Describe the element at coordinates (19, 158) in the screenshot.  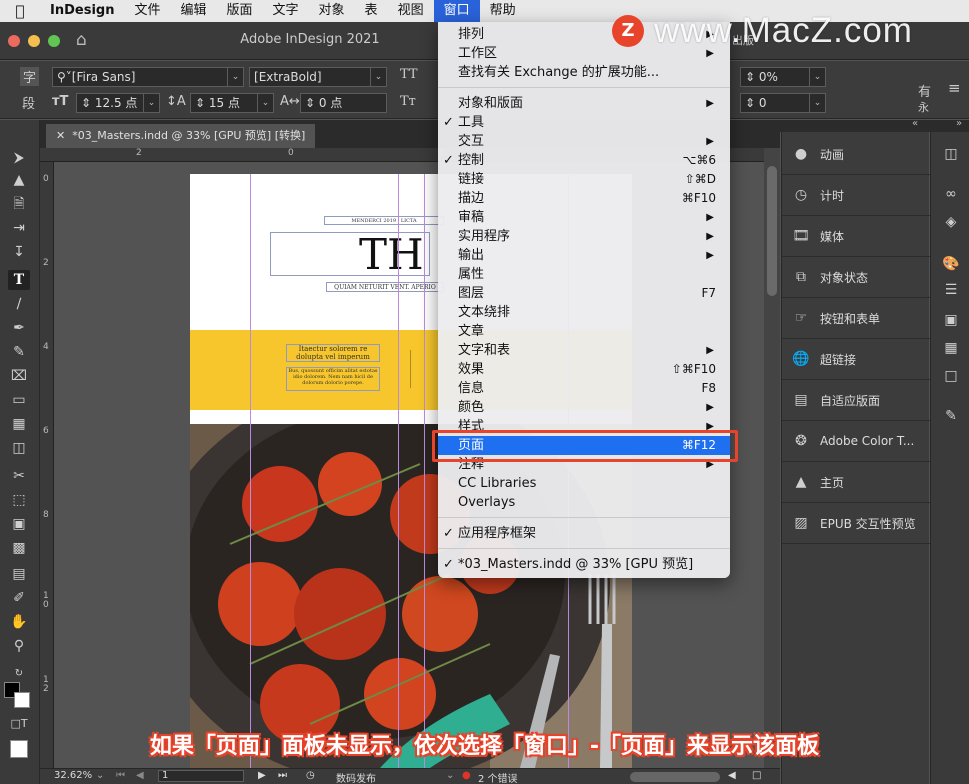
I see `selection-tool-icon: ⮞` at that location.